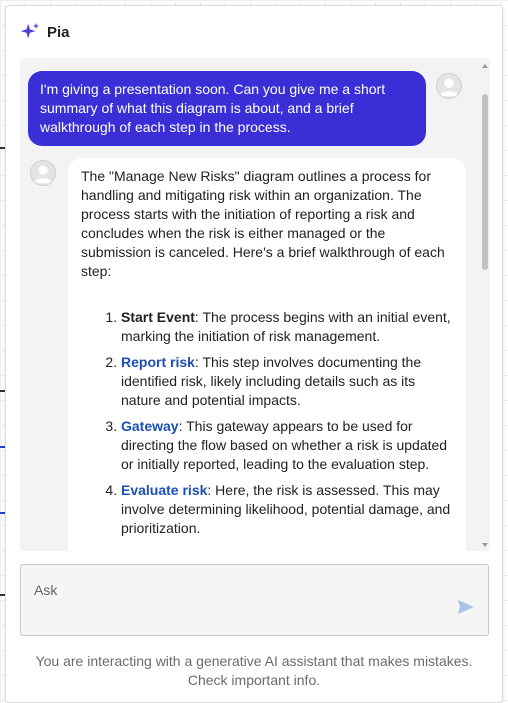 The width and height of the screenshot is (508, 703). I want to click on sparkle-icon, so click(30, 30).